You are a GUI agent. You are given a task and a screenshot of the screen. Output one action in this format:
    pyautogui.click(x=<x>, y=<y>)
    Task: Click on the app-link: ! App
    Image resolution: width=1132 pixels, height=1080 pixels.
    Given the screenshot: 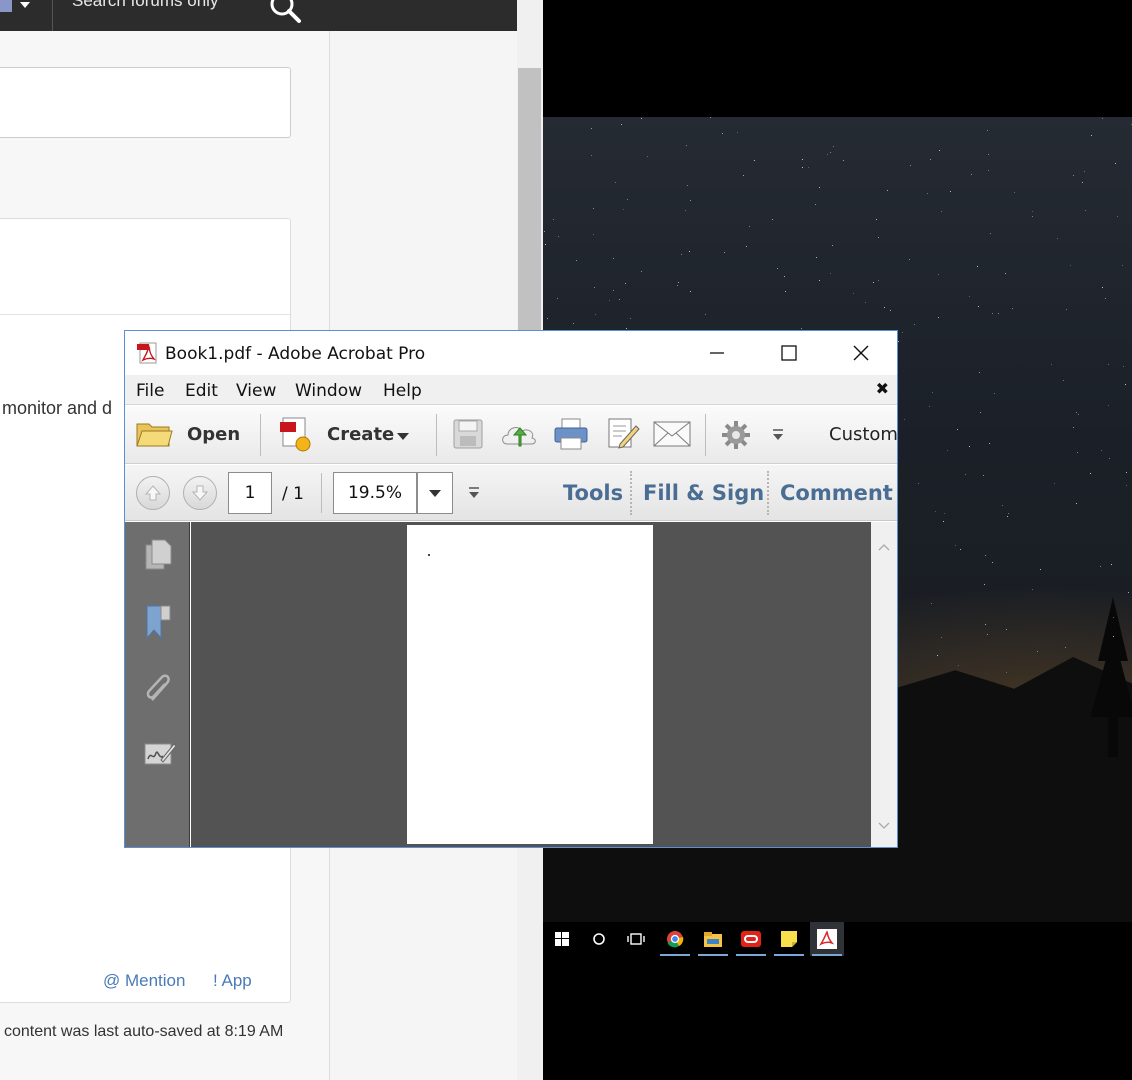 What is the action you would take?
    pyautogui.click(x=232, y=981)
    